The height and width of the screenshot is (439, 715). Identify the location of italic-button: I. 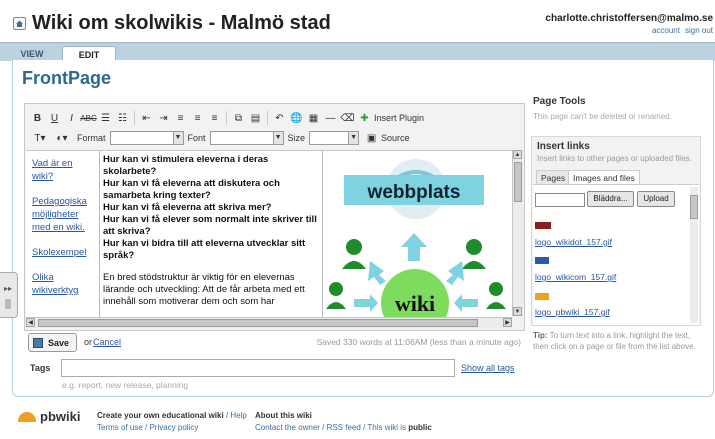
(71, 118).